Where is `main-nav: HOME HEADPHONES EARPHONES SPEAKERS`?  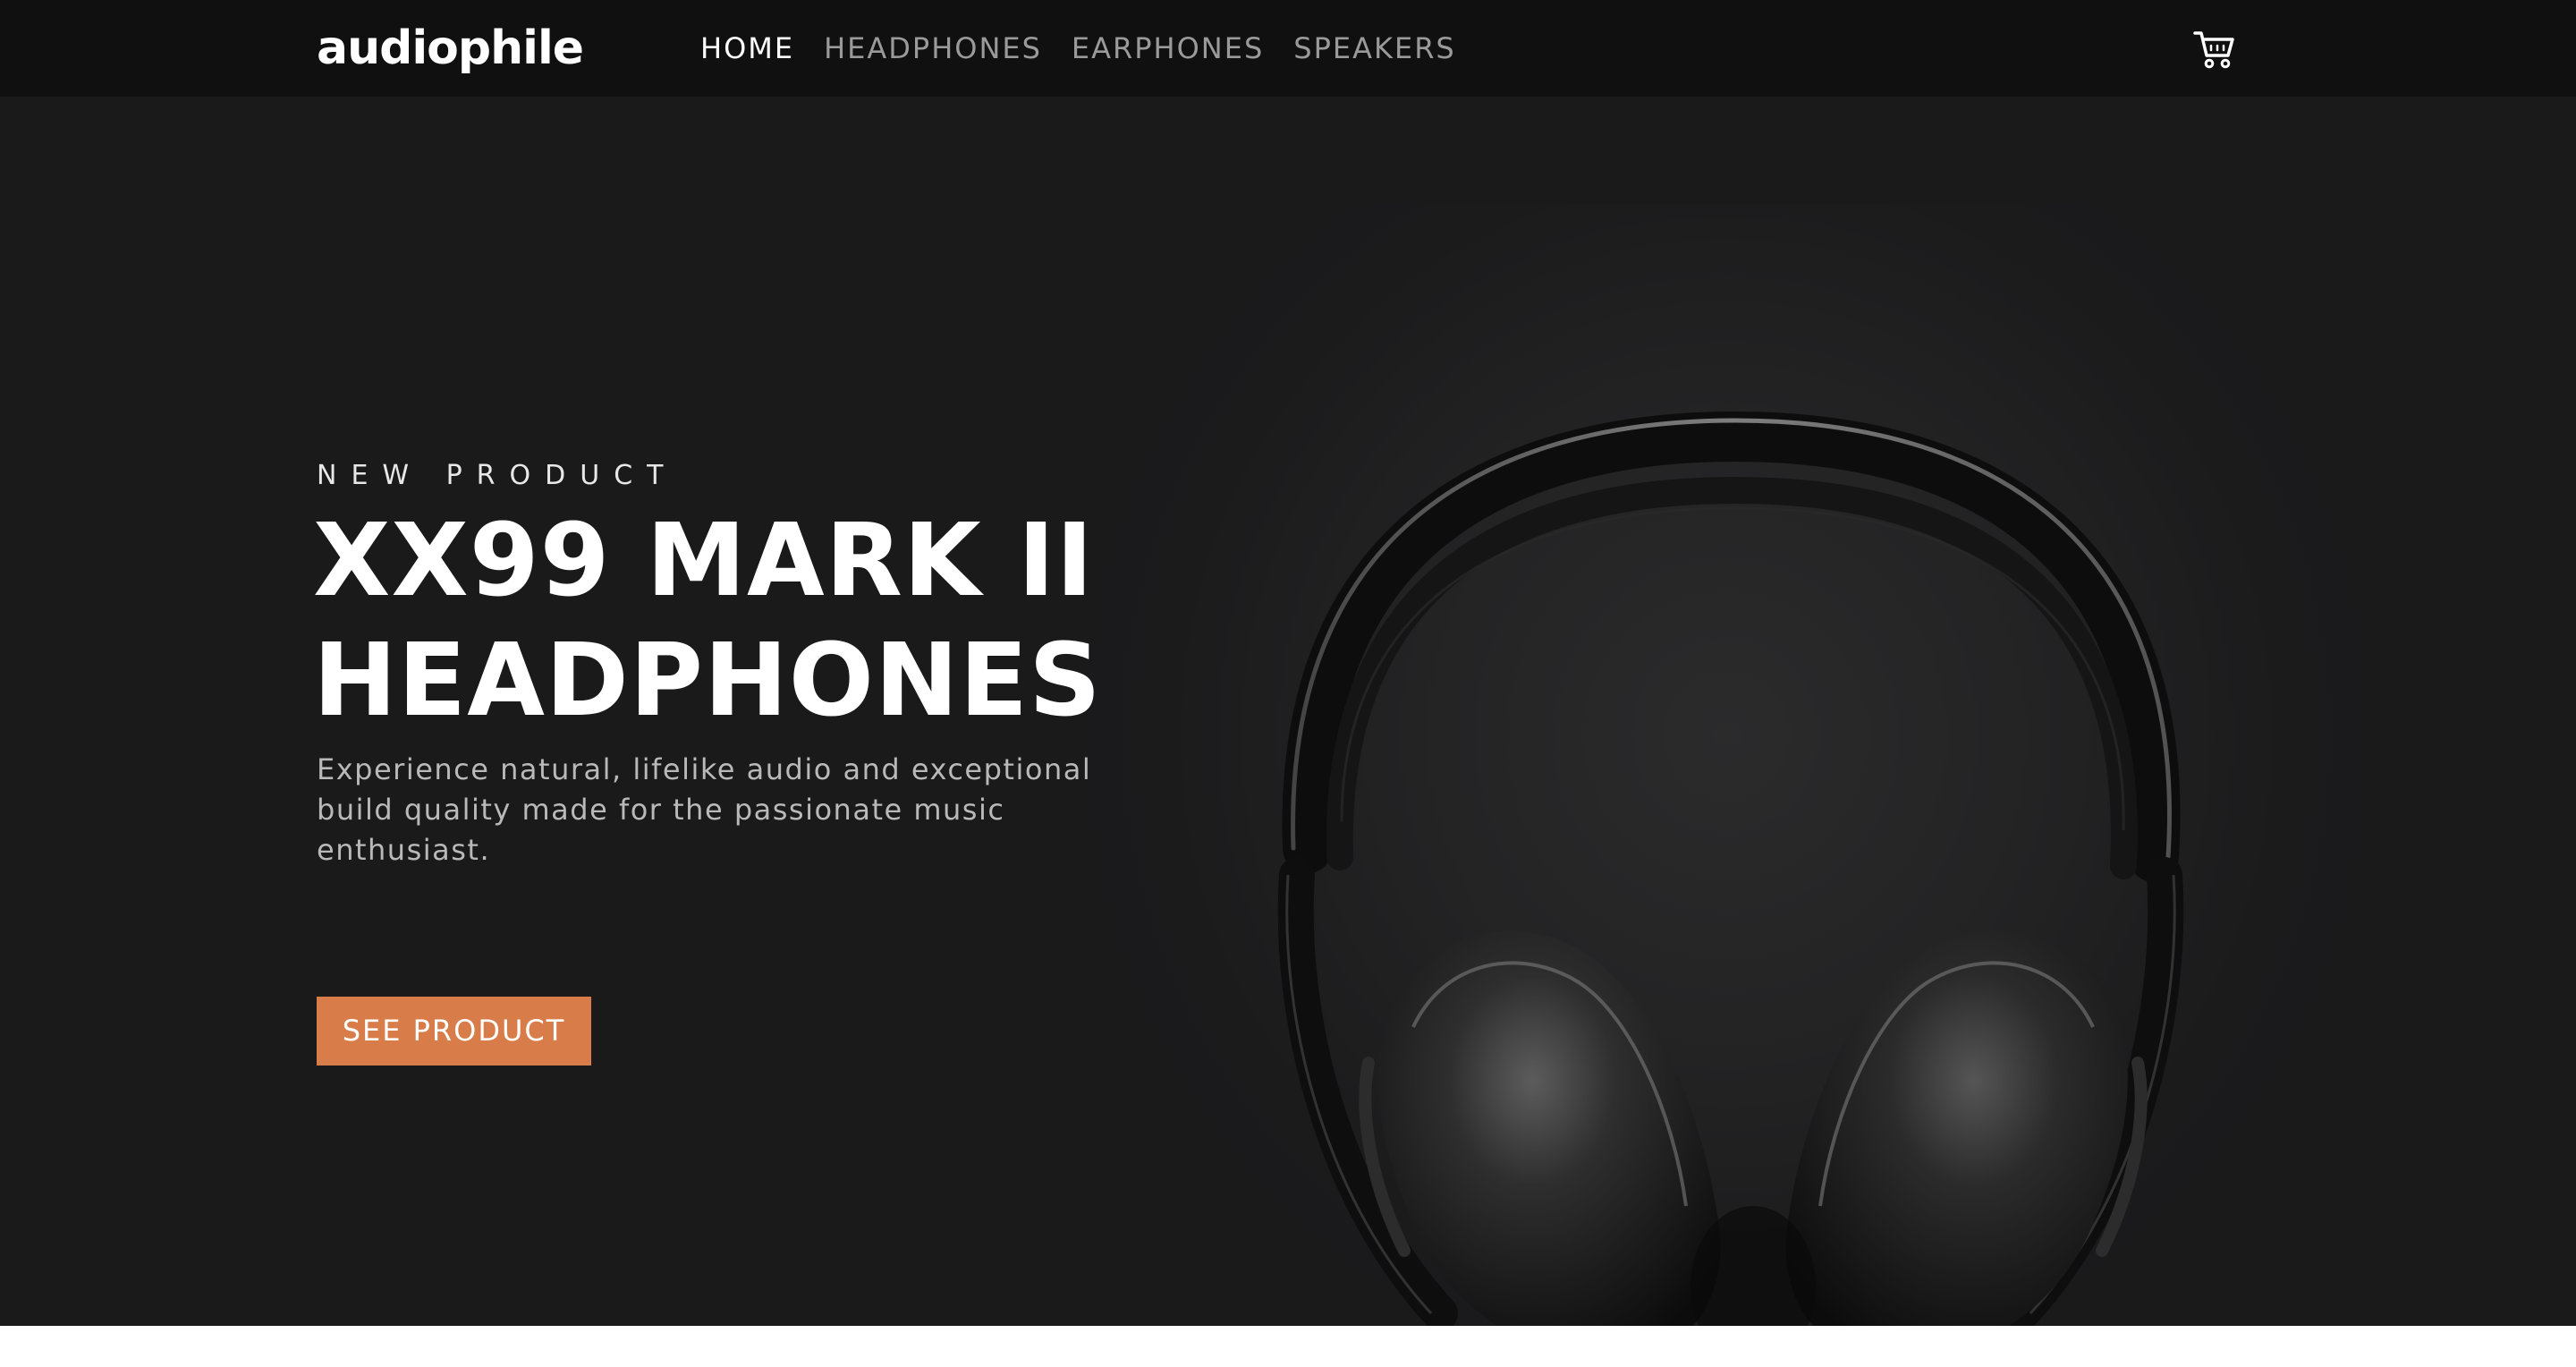
main-nav: HOME HEADPHONES EARPHONES SPEAKERS is located at coordinates (1093, 48).